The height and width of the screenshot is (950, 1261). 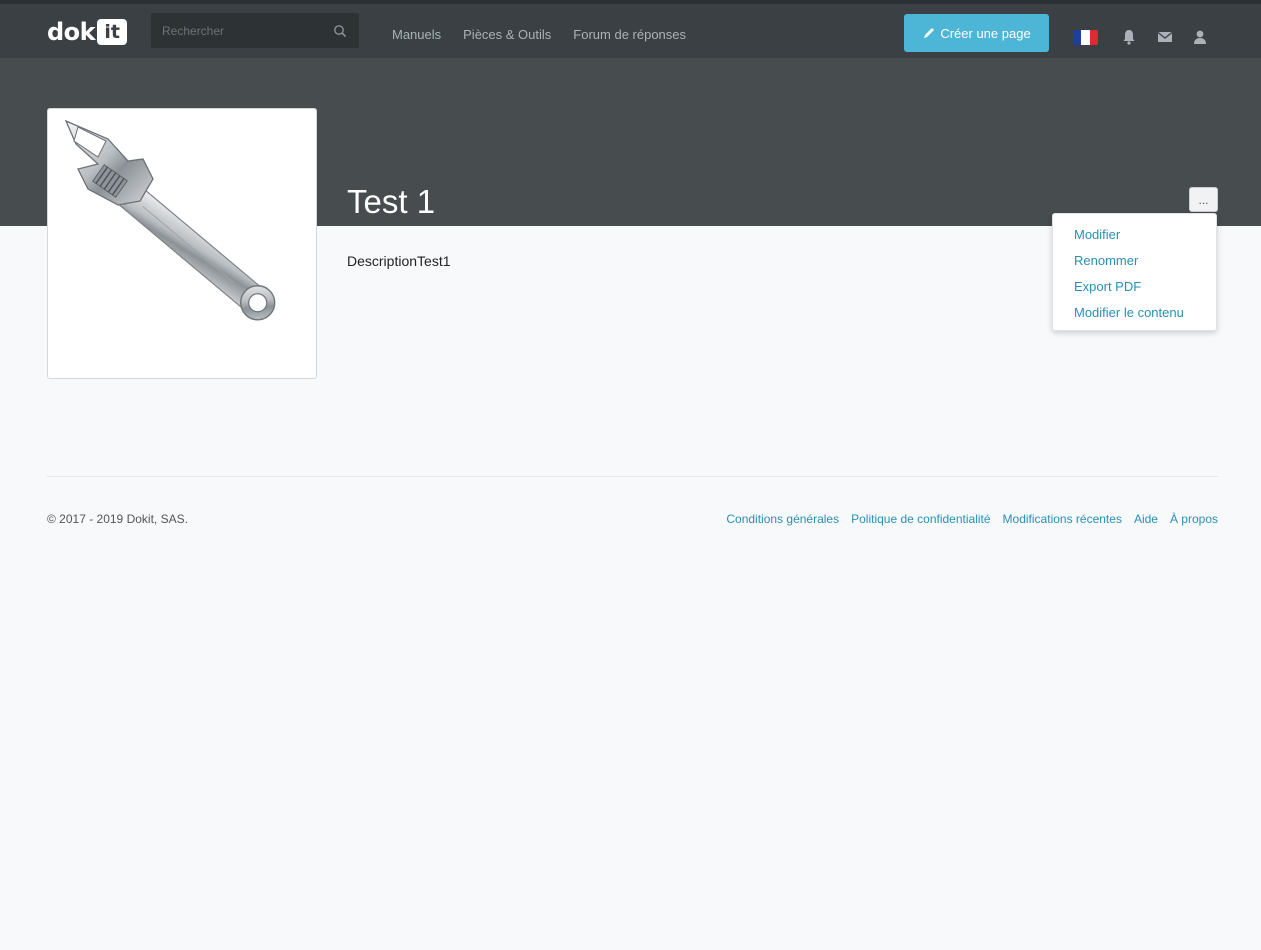 I want to click on menu-item-modifier-contenu: Modifier le contenu, so click(x=1134, y=315).